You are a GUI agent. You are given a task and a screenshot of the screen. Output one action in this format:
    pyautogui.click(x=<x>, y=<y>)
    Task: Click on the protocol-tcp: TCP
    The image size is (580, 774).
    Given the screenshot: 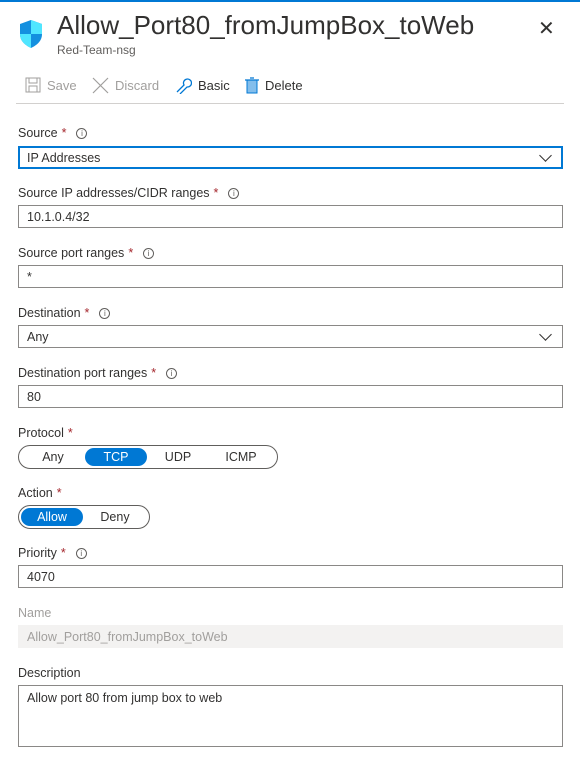 What is the action you would take?
    pyautogui.click(x=116, y=457)
    